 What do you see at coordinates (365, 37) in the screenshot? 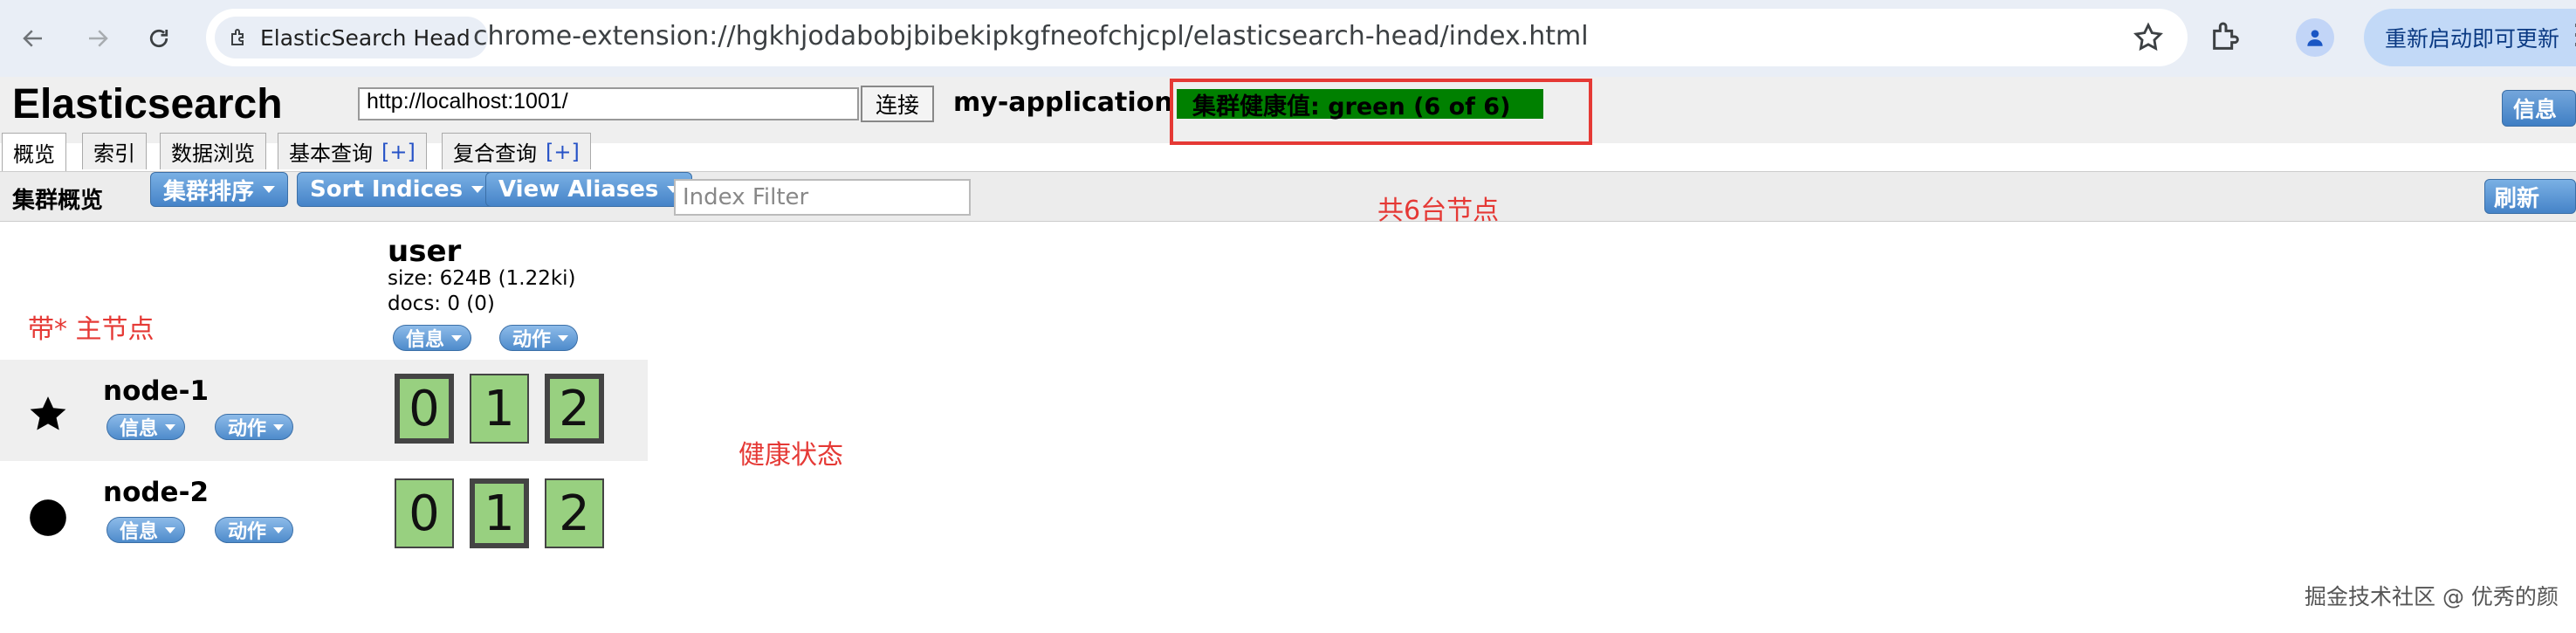
I see `extension-chip-label: ElasticSearch Head` at bounding box center [365, 37].